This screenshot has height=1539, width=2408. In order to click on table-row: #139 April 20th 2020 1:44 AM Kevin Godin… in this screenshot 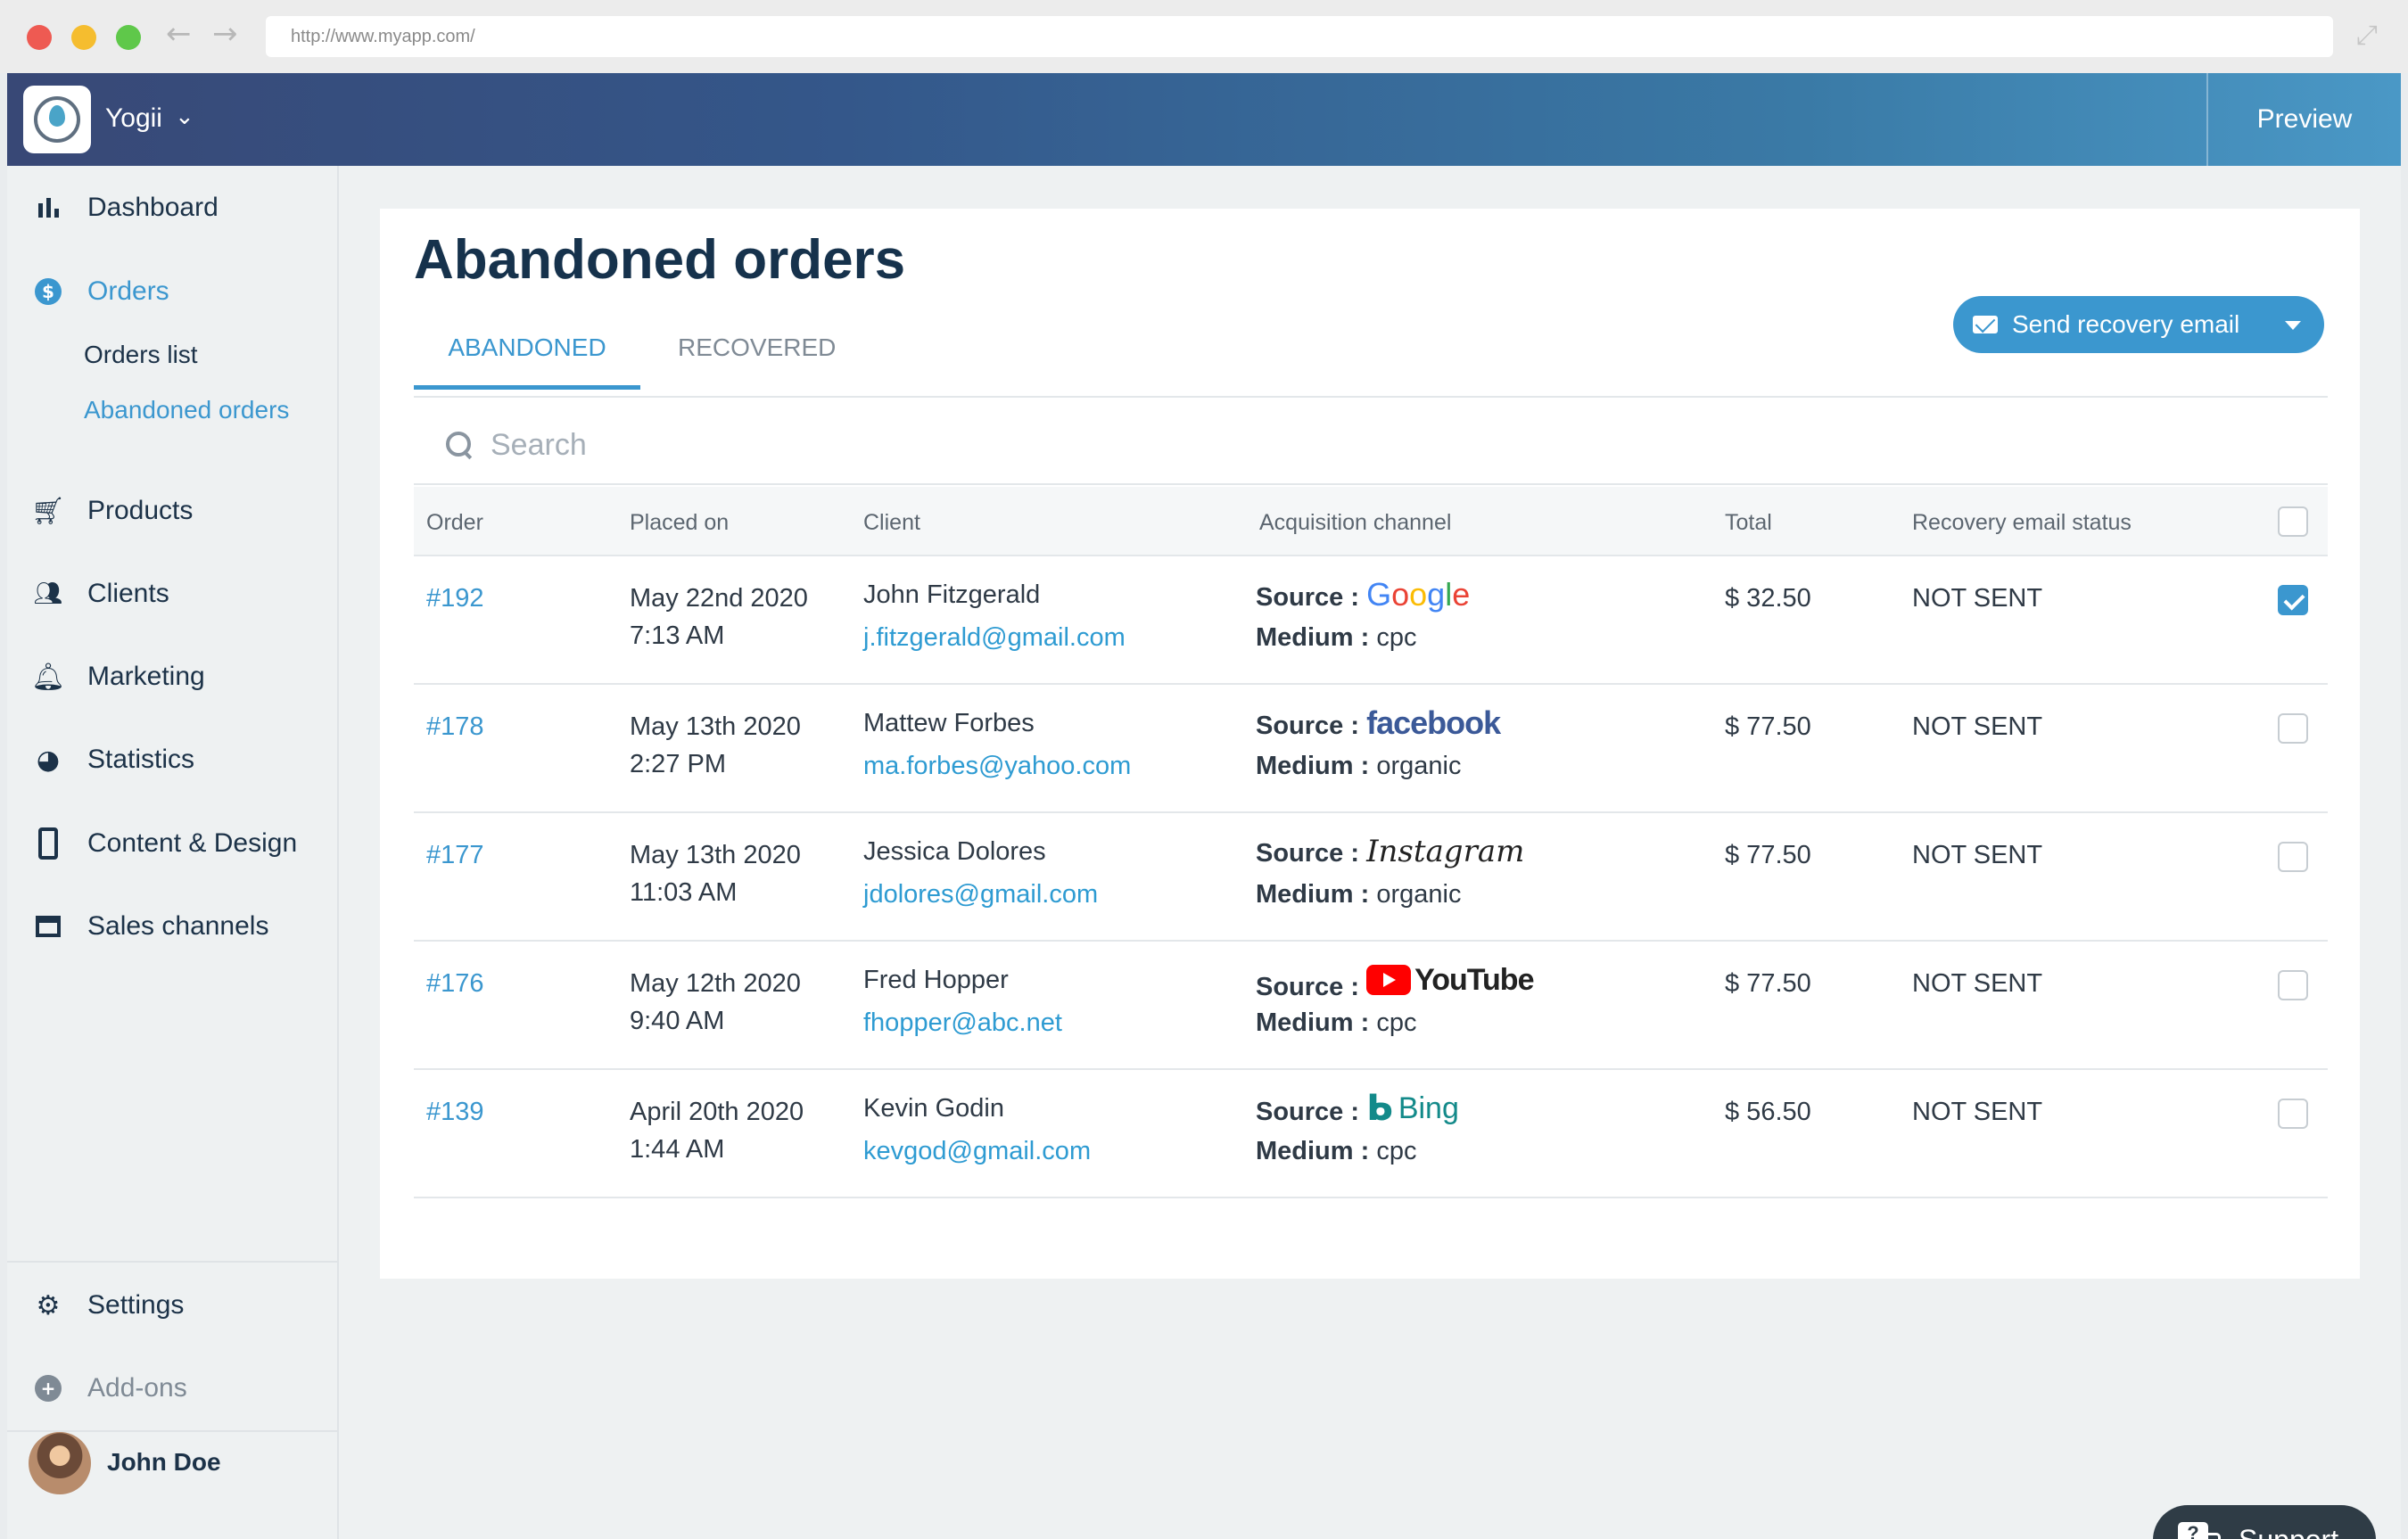, I will do `click(1371, 1134)`.